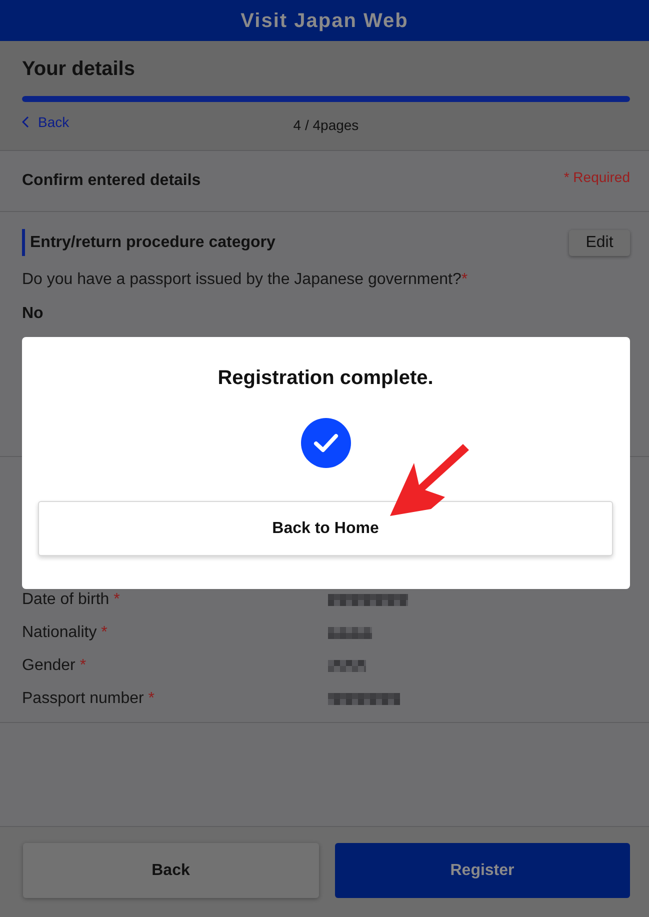 This screenshot has height=917, width=649. I want to click on back-button: Back, so click(170, 870).